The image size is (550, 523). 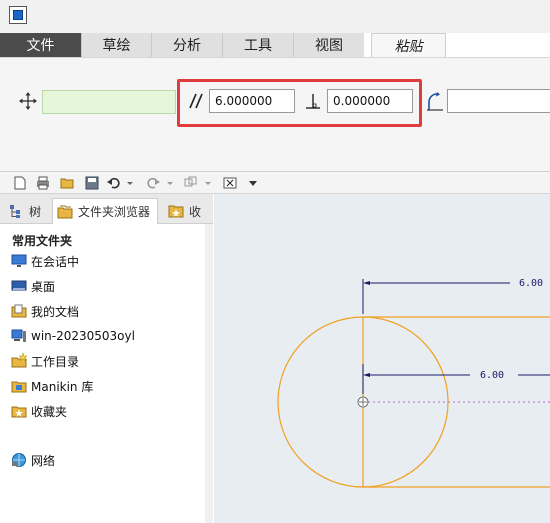 What do you see at coordinates (62, 386) in the screenshot?
I see `folder-item-label: Manikin 库` at bounding box center [62, 386].